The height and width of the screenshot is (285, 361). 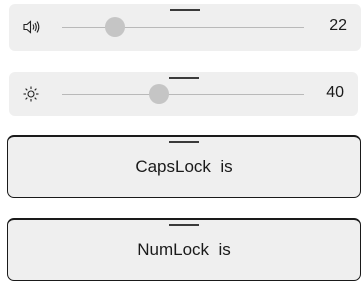 I want to click on brightness-osd: 40, so click(x=183, y=94).